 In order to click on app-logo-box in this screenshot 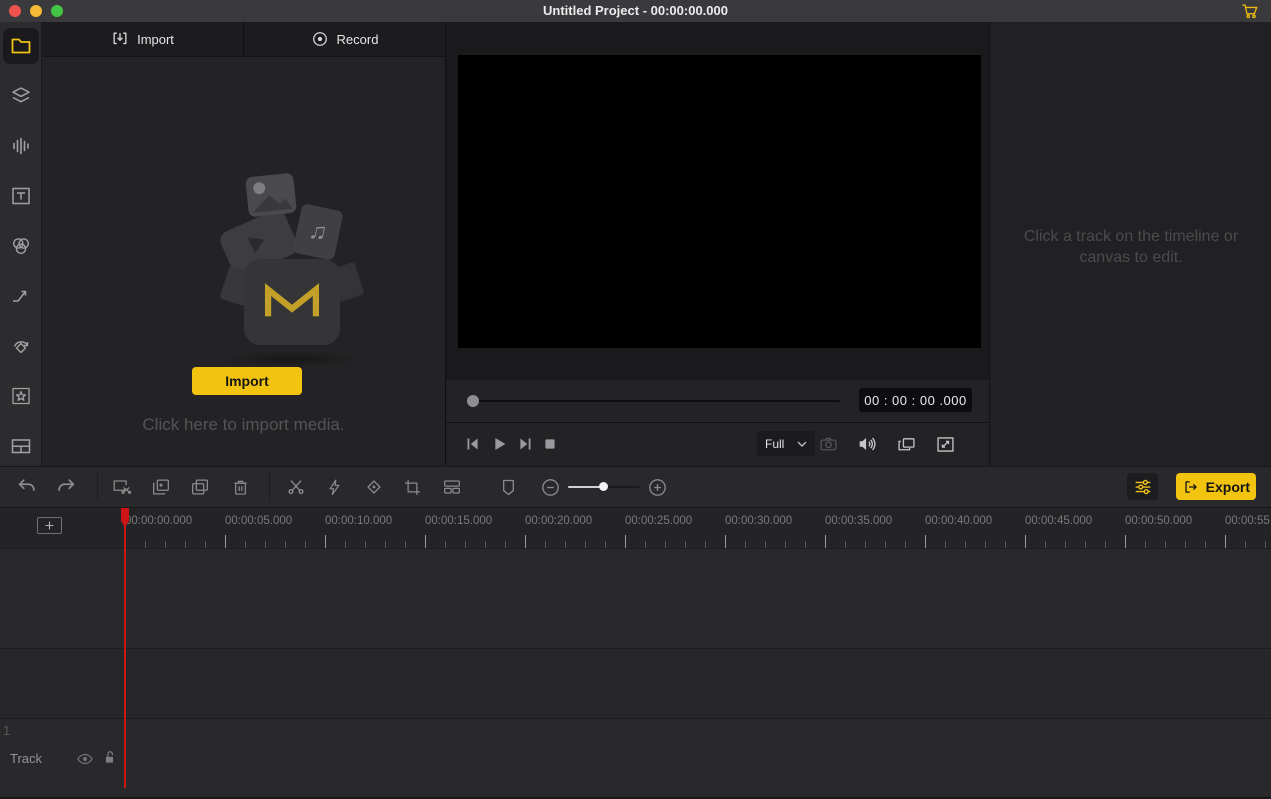, I will do `click(292, 302)`.